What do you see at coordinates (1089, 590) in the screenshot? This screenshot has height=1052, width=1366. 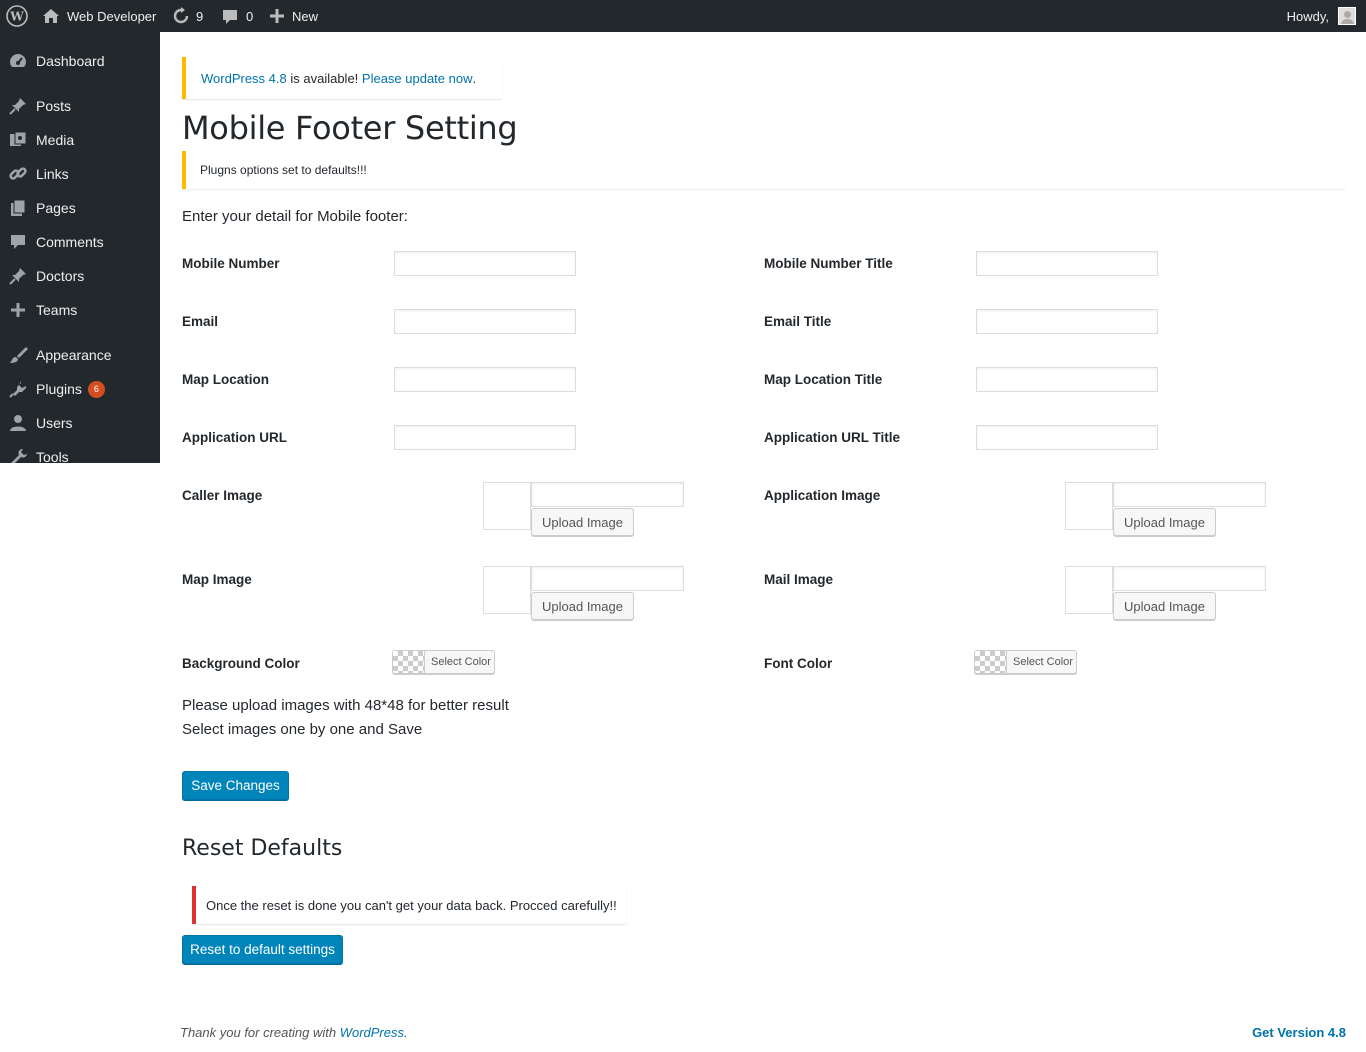 I see `mail-image-preview` at bounding box center [1089, 590].